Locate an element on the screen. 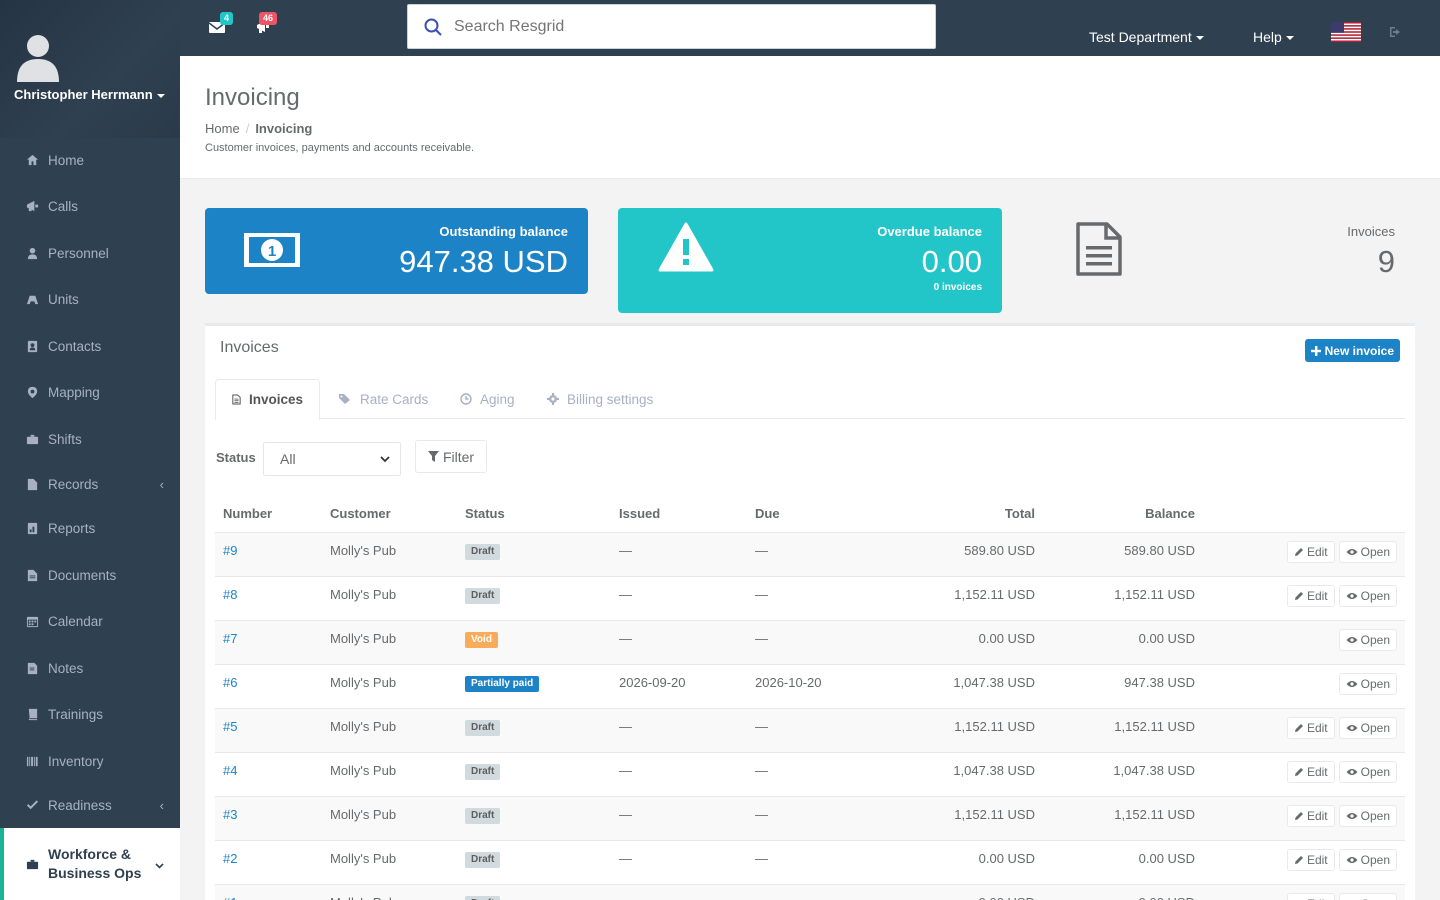  sidebar-item-calendar: Calendar is located at coordinates (90, 621).